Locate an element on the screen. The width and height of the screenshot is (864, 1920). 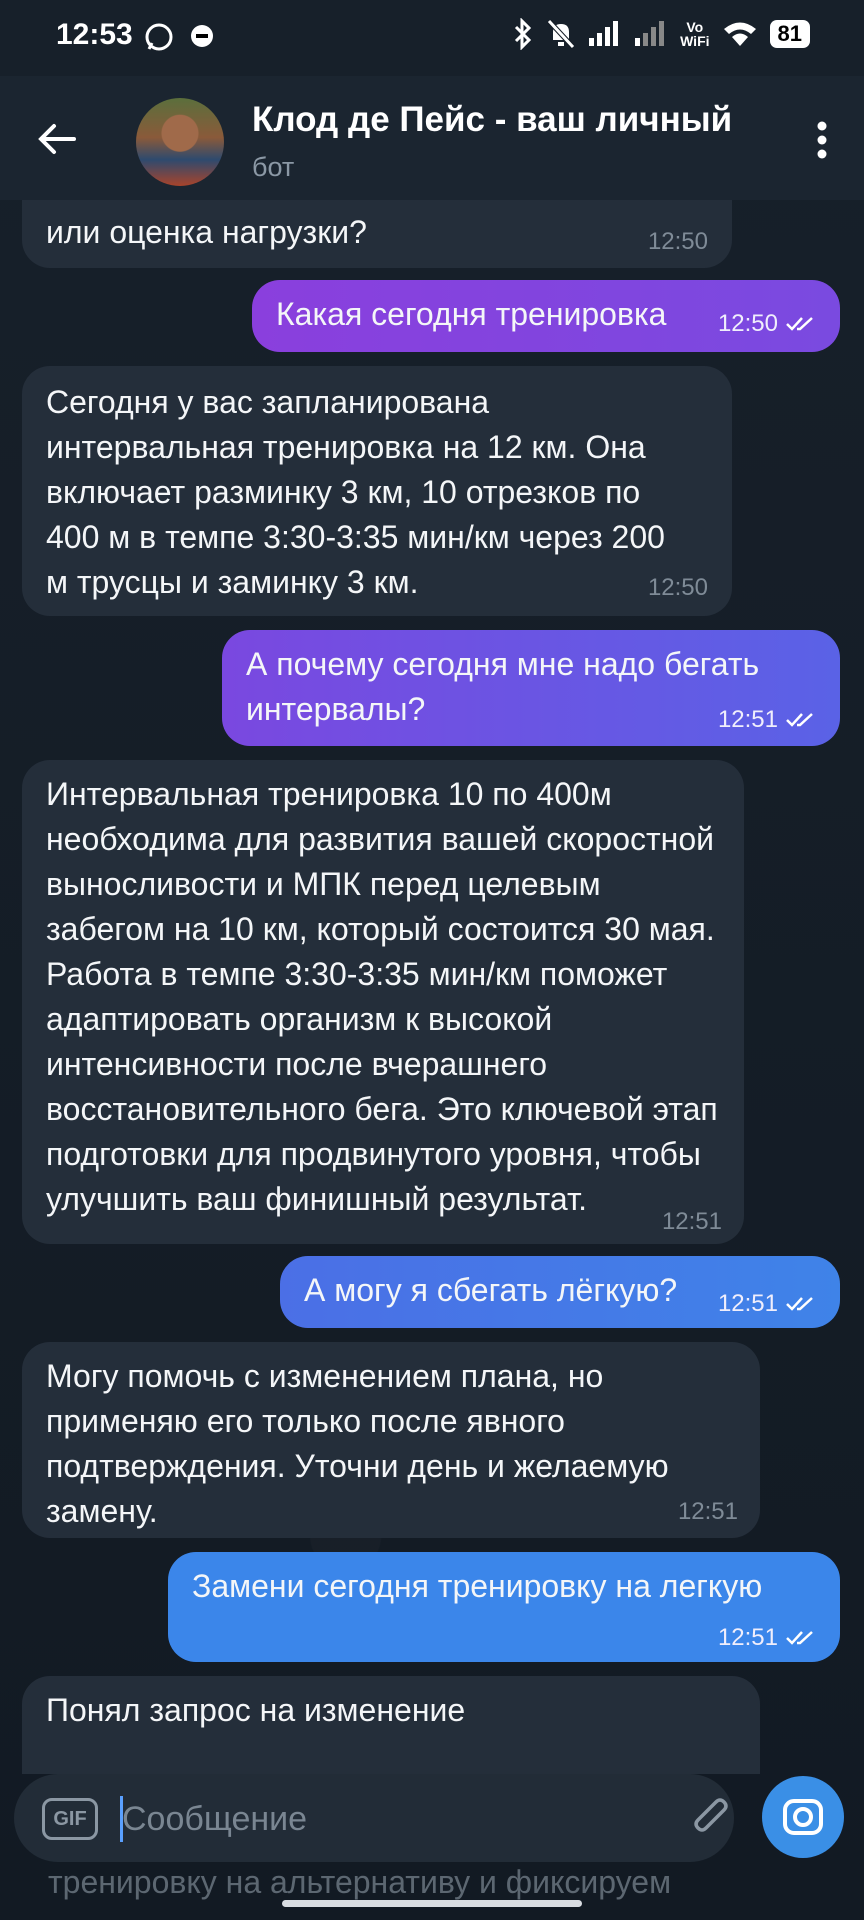
more-options-icon is located at coordinates (822, 140).